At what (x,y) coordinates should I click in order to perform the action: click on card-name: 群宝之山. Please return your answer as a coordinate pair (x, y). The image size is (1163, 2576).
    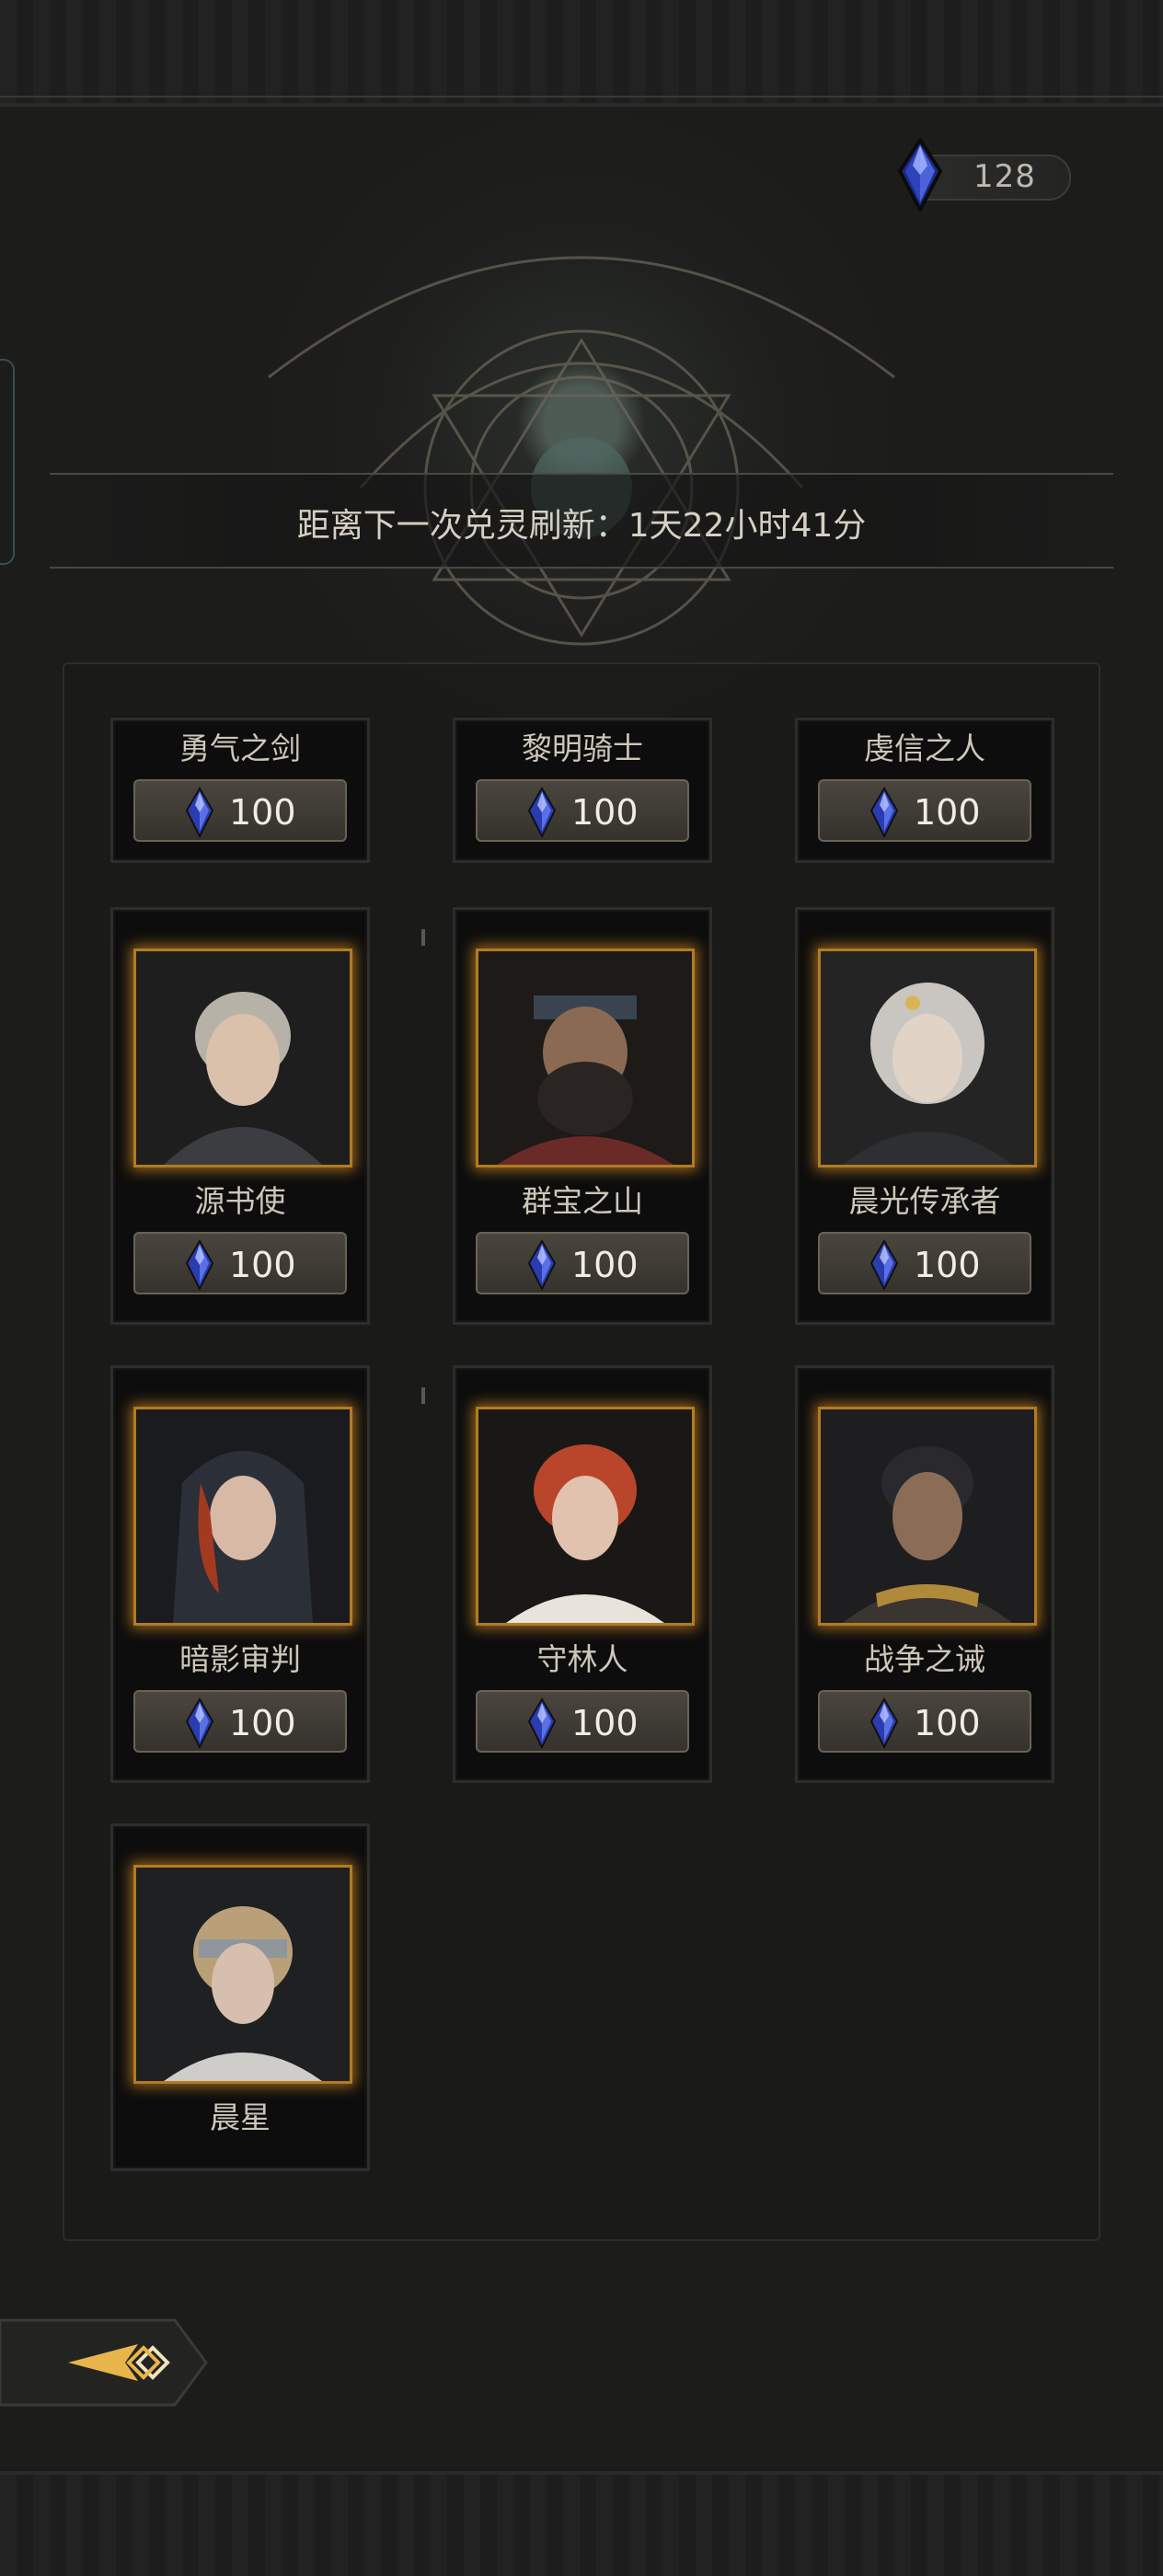
    Looking at the image, I should click on (582, 1201).